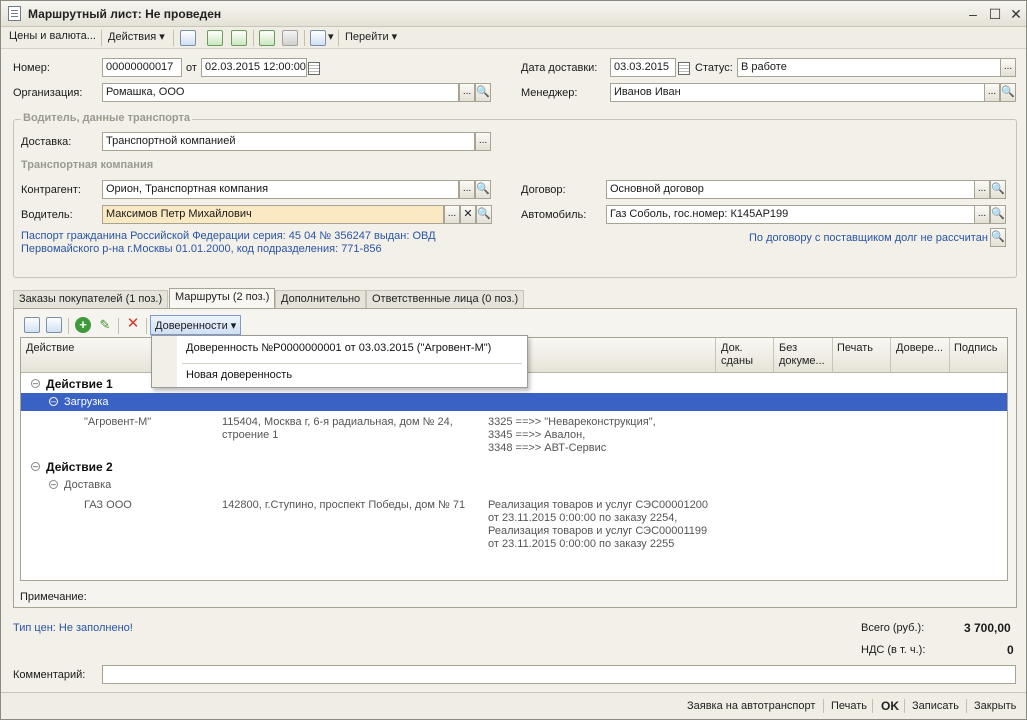 Image resolution: width=1027 pixels, height=720 pixels. I want to click on contract-open-icon: 🔍, so click(998, 189).